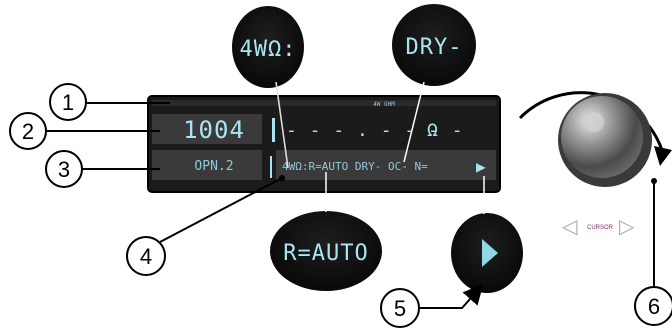  Describe the element at coordinates (214, 130) in the screenshot. I see `row1-value: 1004` at that location.